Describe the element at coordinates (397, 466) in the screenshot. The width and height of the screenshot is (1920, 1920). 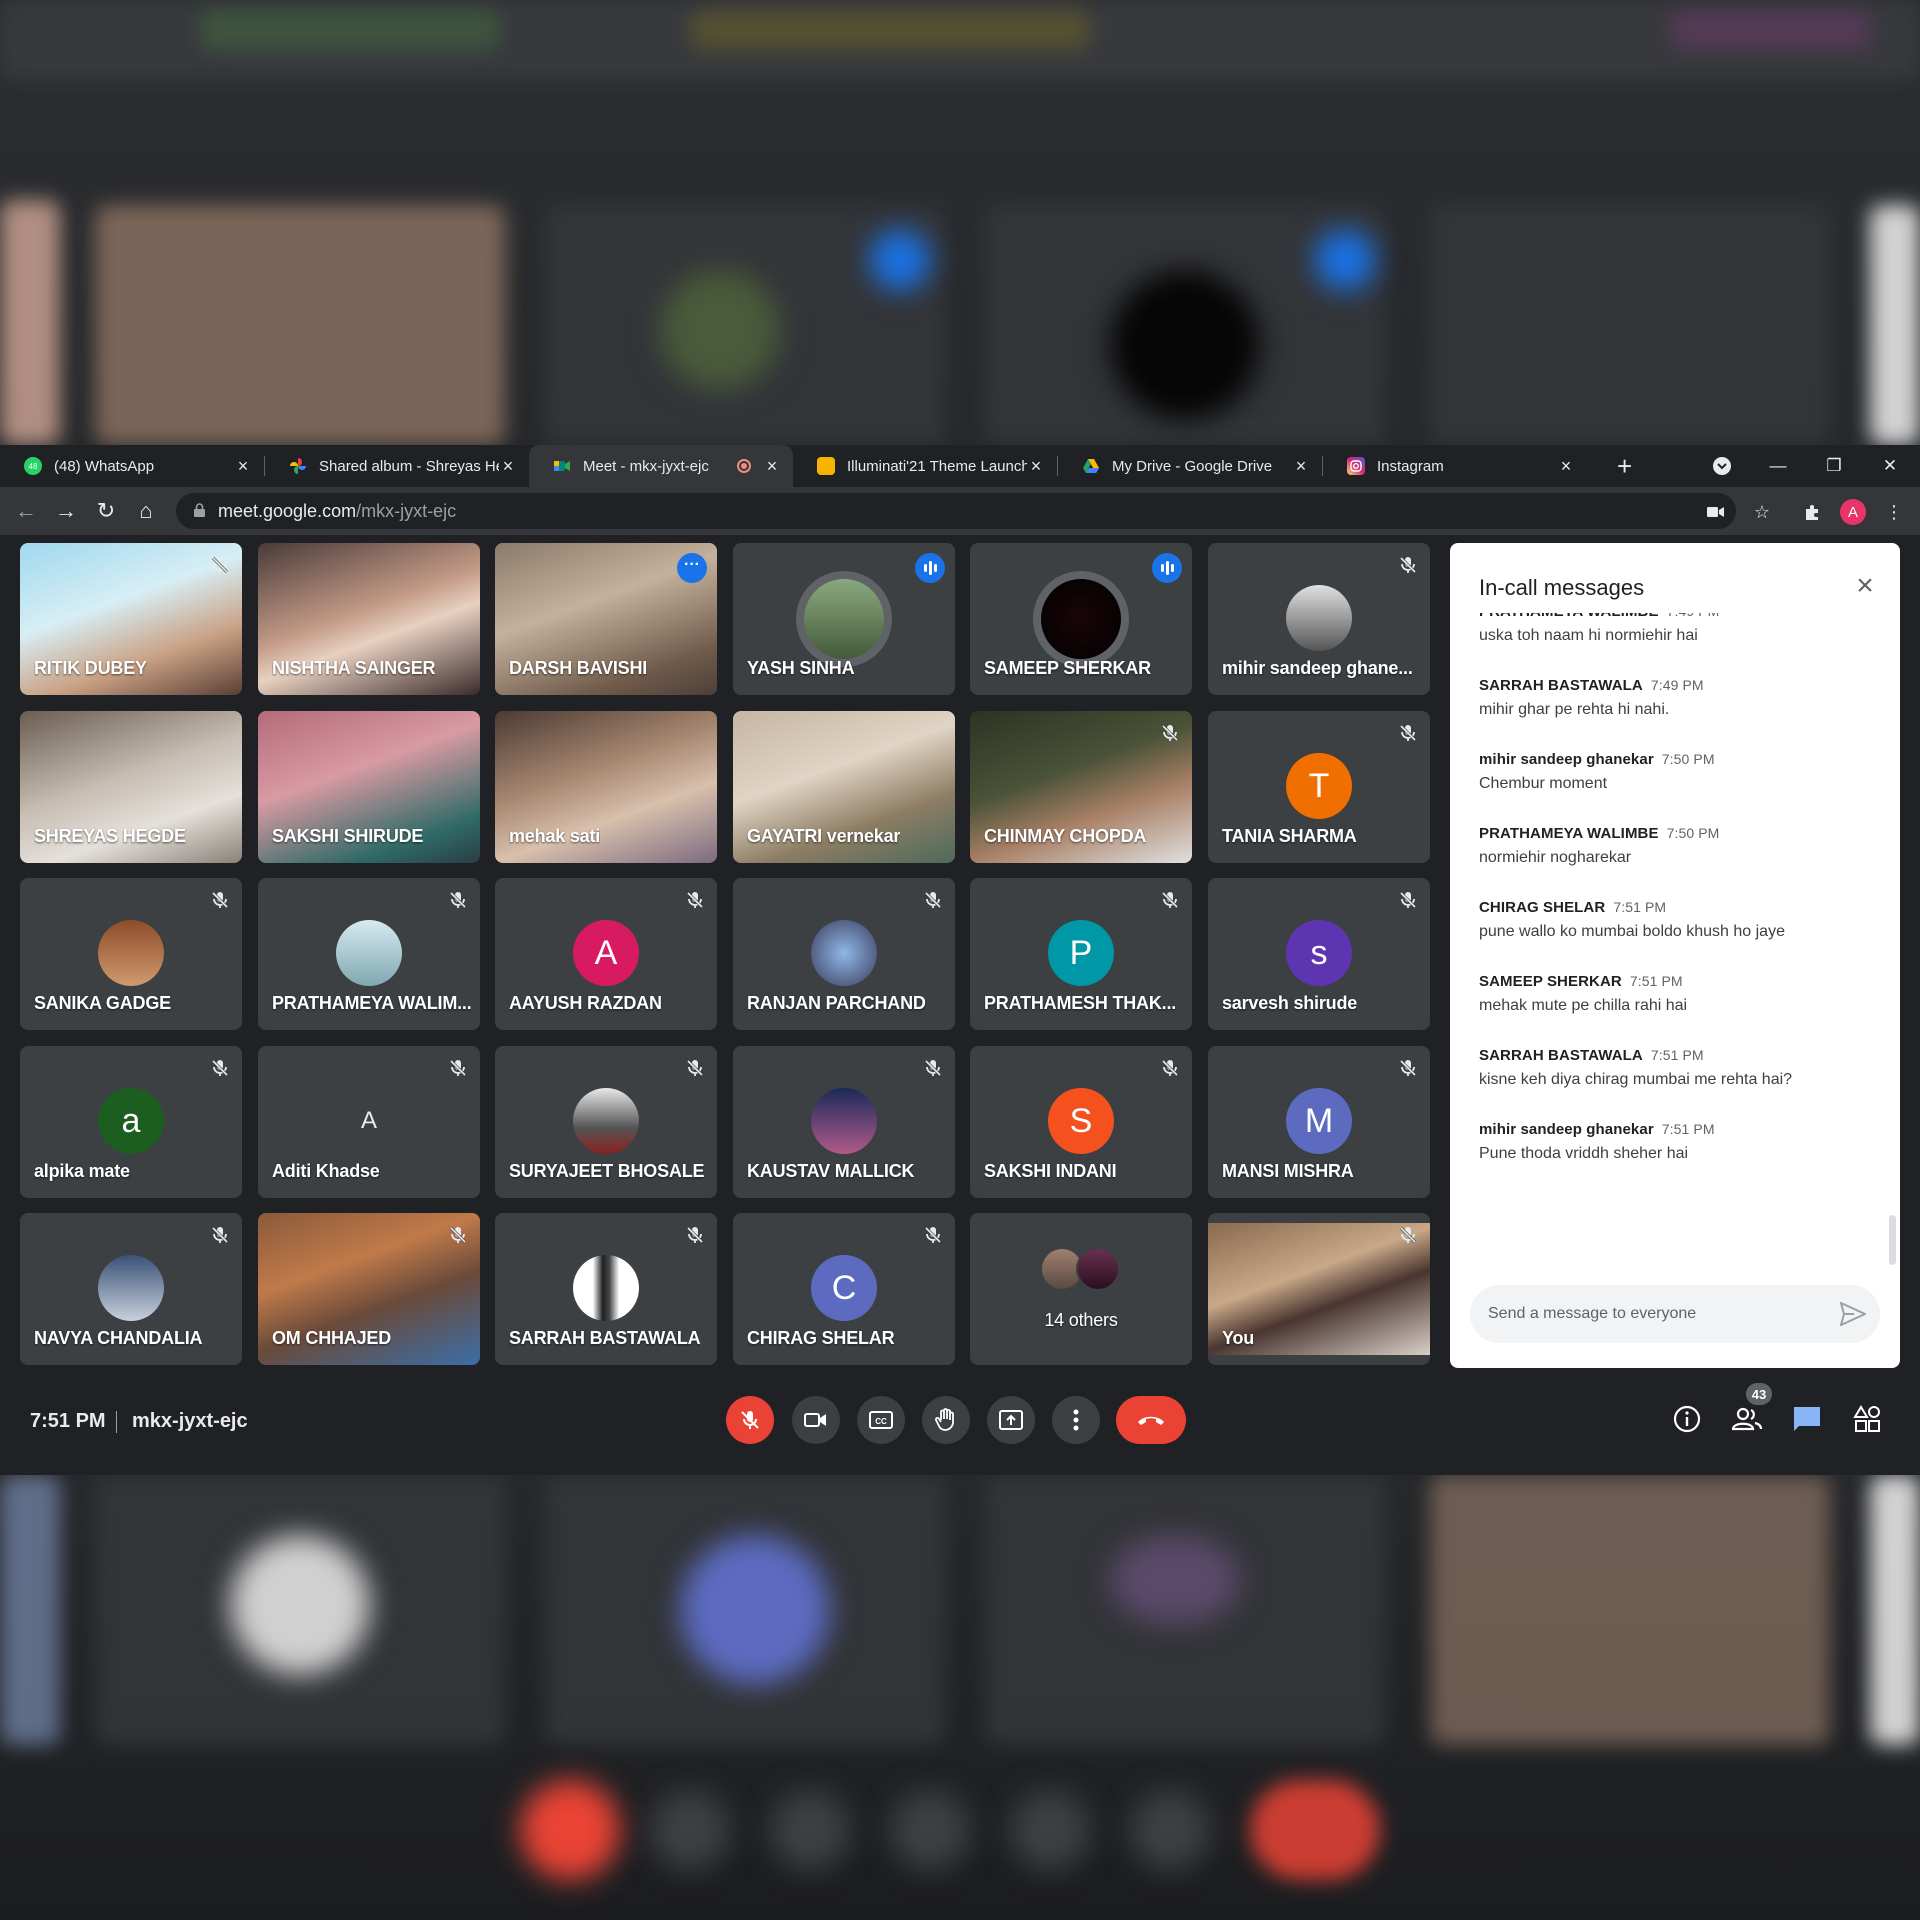
I see `tab-google-photos: Shared album - Shreyas Hegde ×` at that location.